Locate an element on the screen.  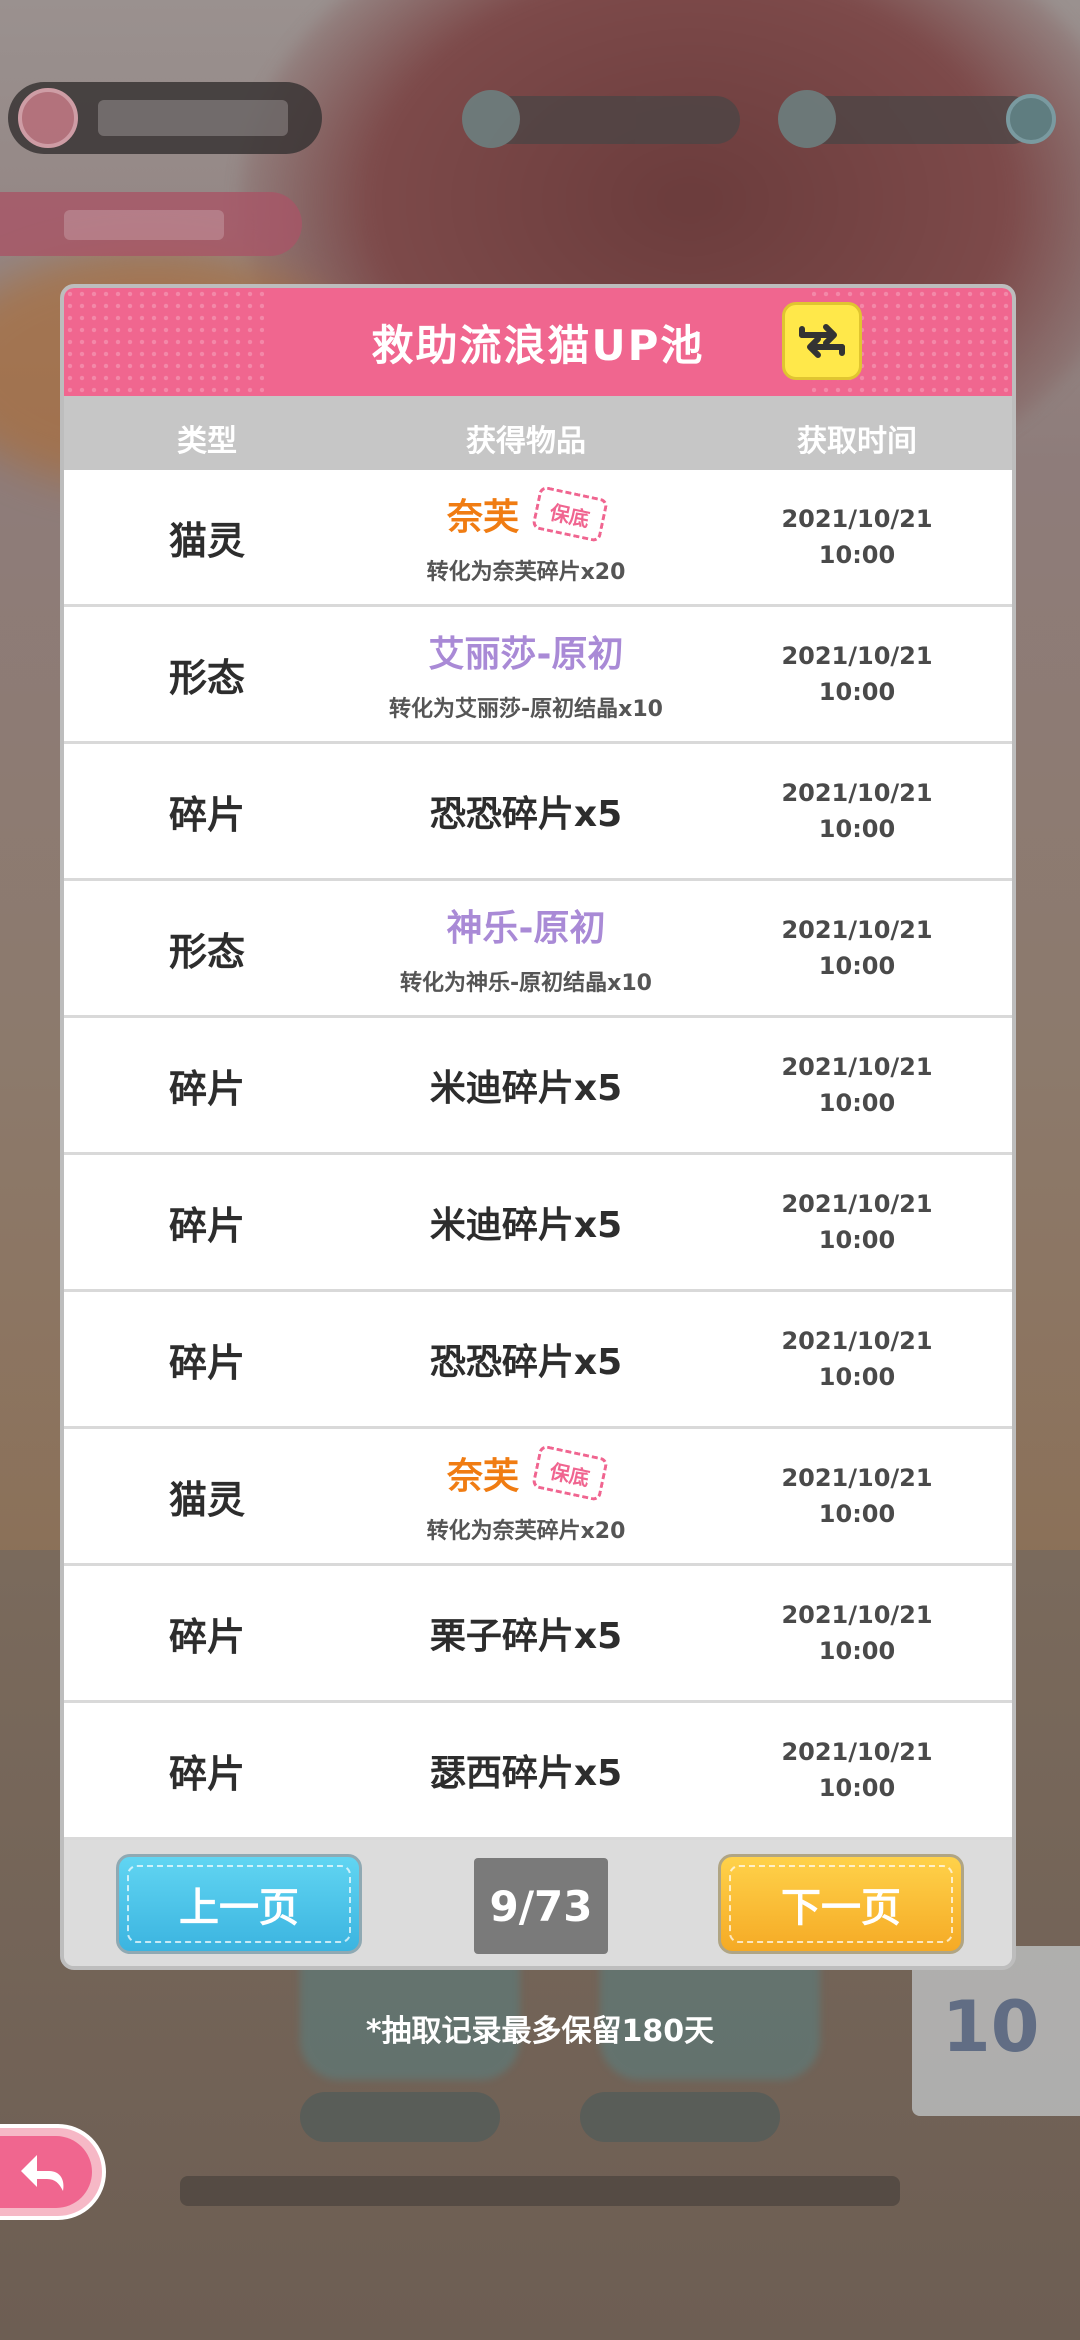
item-cell: 栗子碎片x5 is located at coordinates (526, 1633).